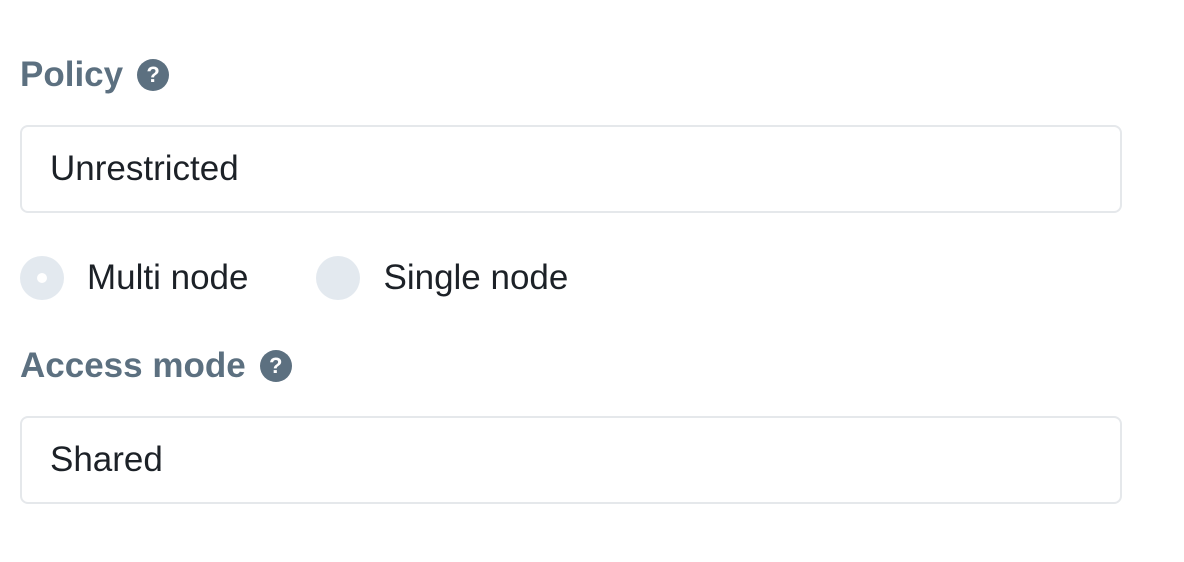 Image resolution: width=1184 pixels, height=562 pixels. What do you see at coordinates (571, 460) in the screenshot?
I see `access-mode-select: Shared` at bounding box center [571, 460].